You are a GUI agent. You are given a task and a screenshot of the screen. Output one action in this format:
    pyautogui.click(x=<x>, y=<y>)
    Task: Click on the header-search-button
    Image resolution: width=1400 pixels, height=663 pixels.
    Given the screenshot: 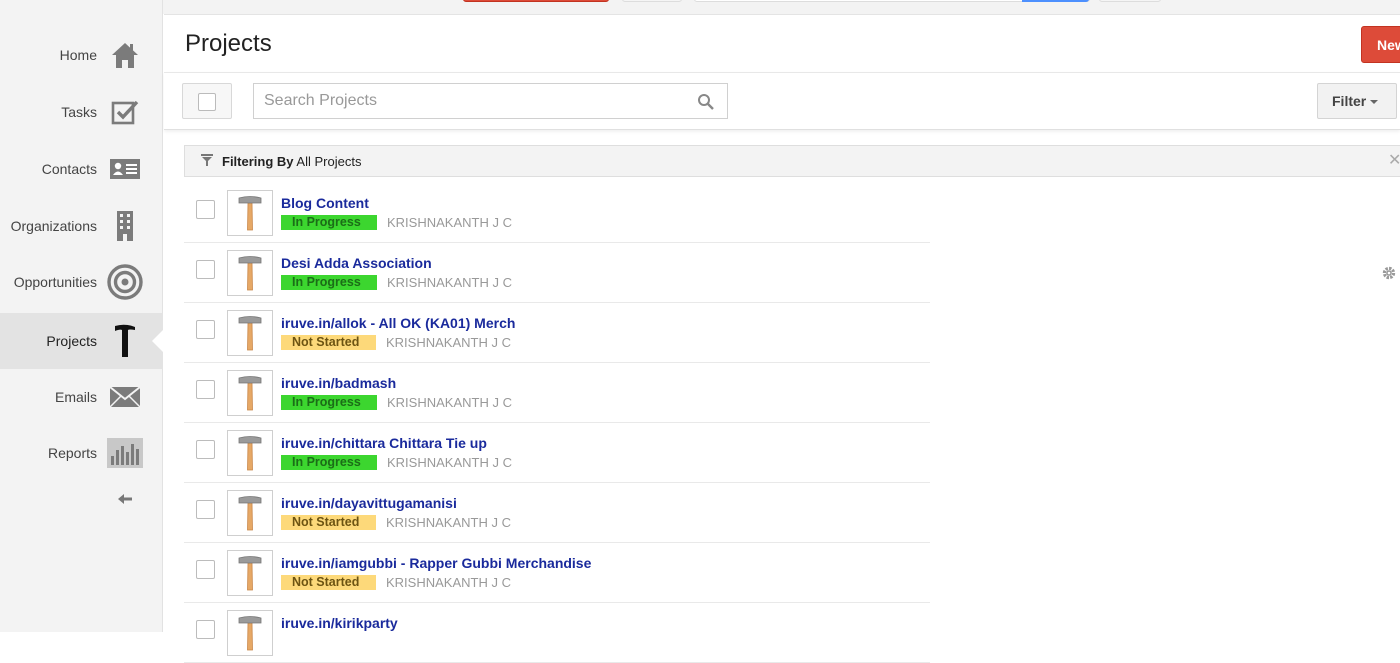 What is the action you would take?
    pyautogui.click(x=1055, y=1)
    